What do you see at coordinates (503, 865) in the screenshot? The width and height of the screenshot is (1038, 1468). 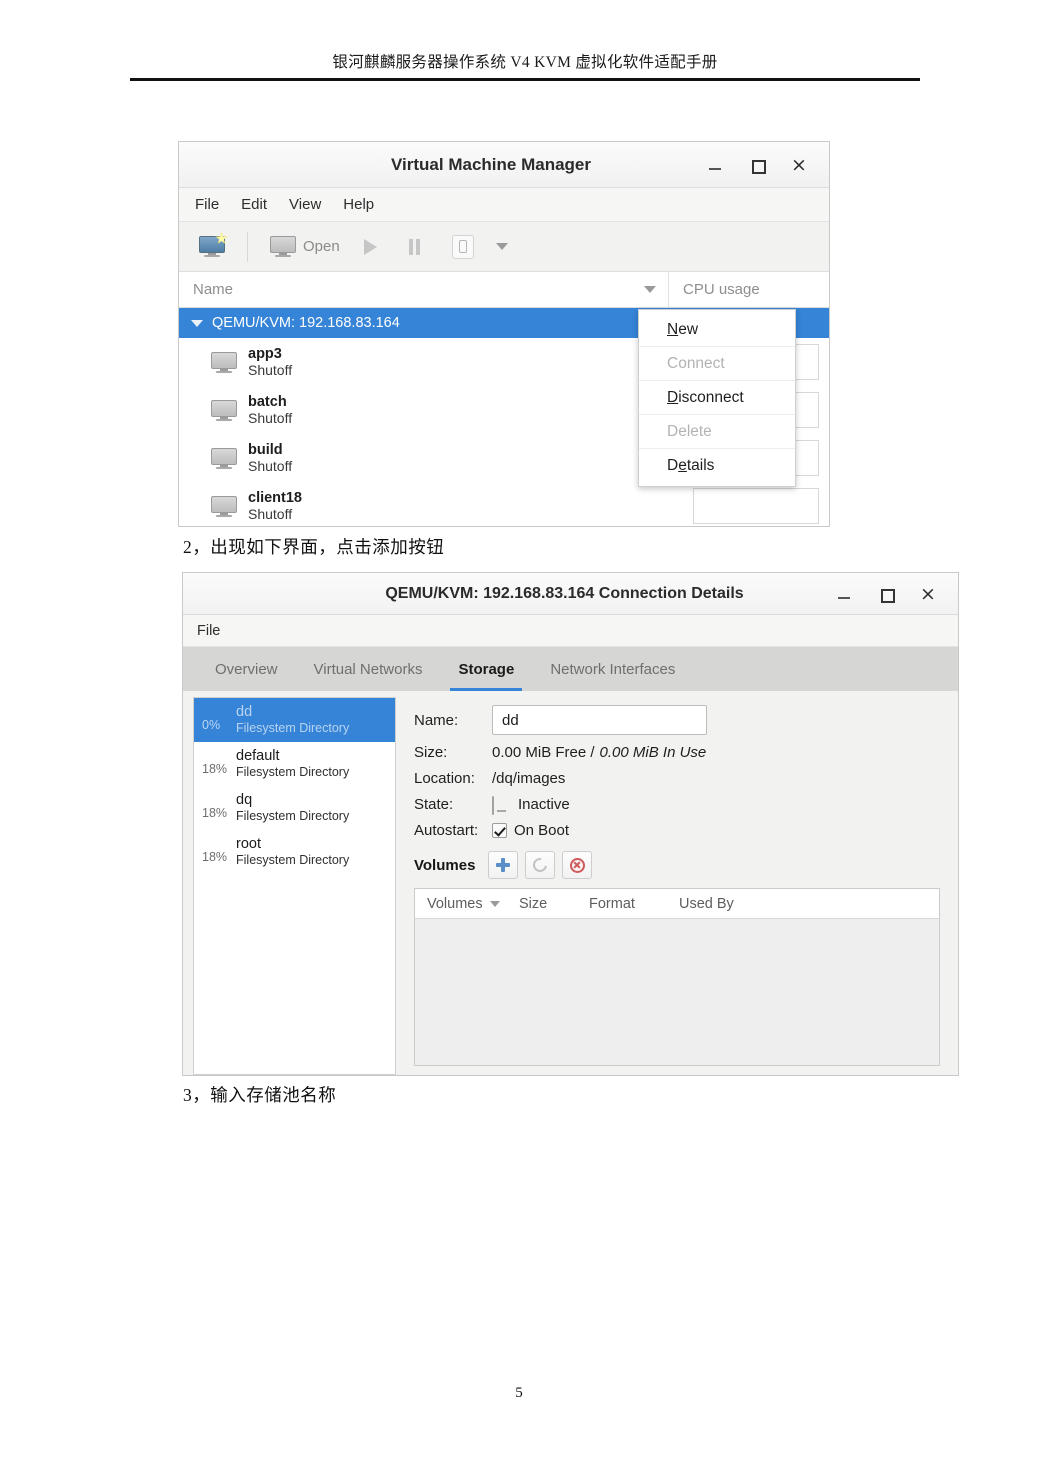 I see `add-volume-button` at bounding box center [503, 865].